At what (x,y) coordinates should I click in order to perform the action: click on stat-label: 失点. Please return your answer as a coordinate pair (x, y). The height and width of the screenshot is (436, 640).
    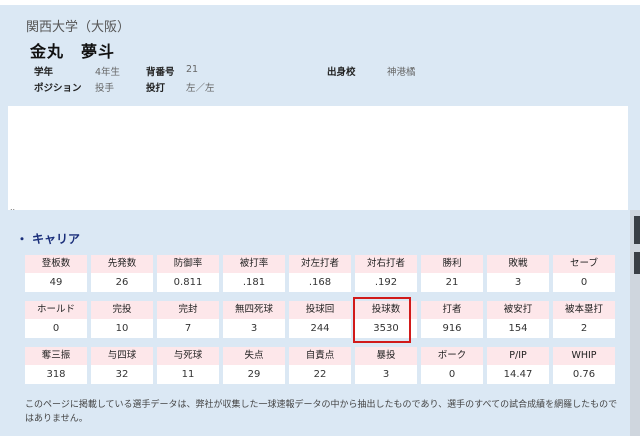
    Looking at the image, I should click on (254, 356).